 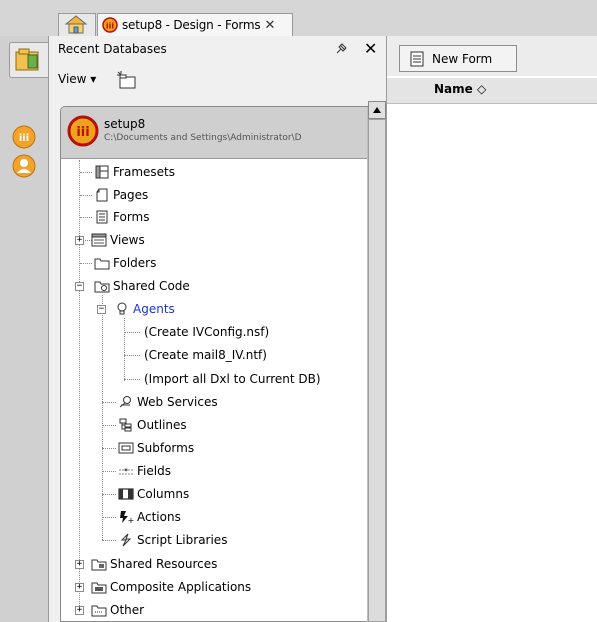 I want to click on close-panel-icon: ✕, so click(x=370, y=48).